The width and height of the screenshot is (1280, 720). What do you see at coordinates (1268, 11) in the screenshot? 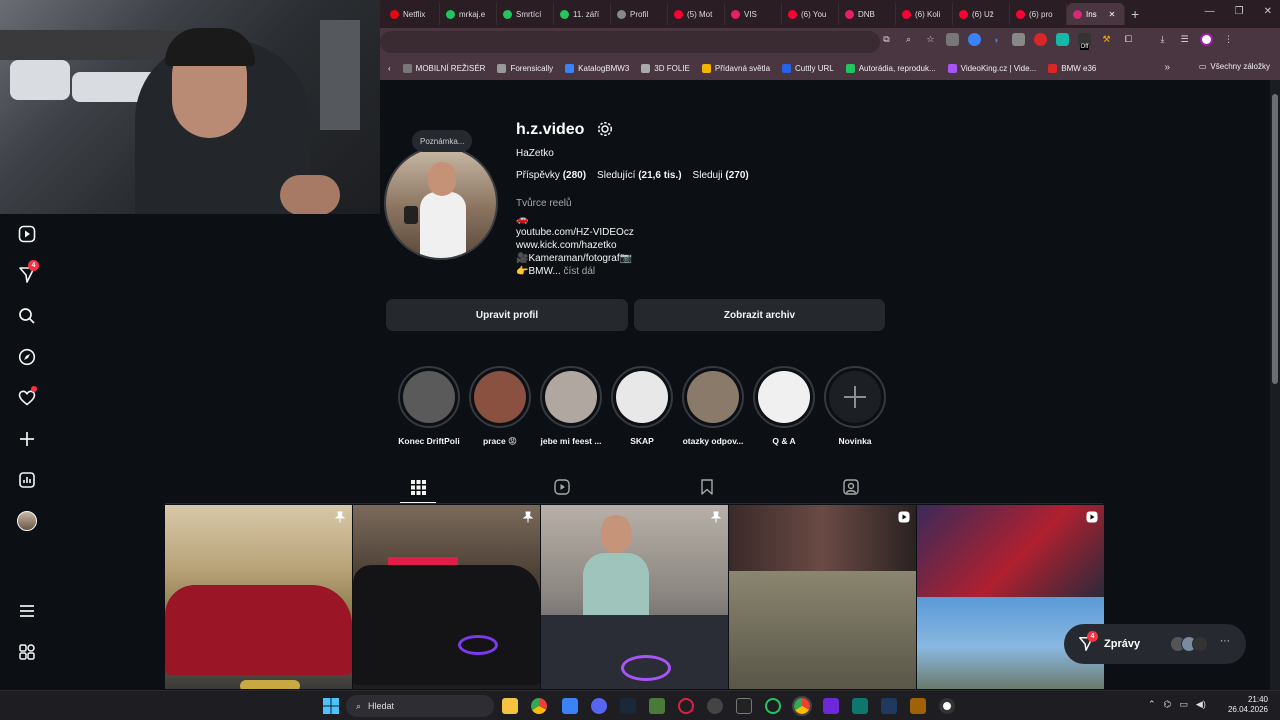
I see `close-icon: ✕` at bounding box center [1268, 11].